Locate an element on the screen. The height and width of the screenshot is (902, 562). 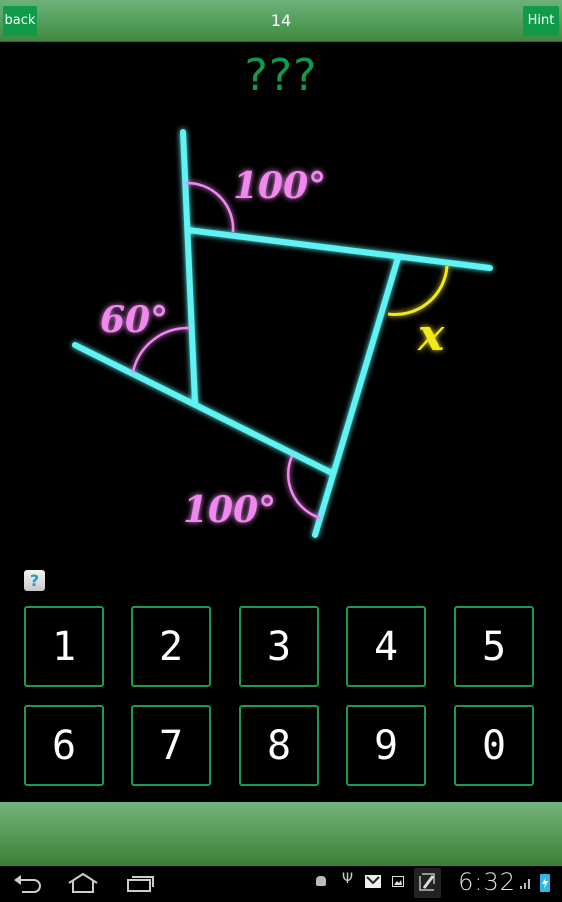
top-bar: 14 back Hint is located at coordinates (281, 21).